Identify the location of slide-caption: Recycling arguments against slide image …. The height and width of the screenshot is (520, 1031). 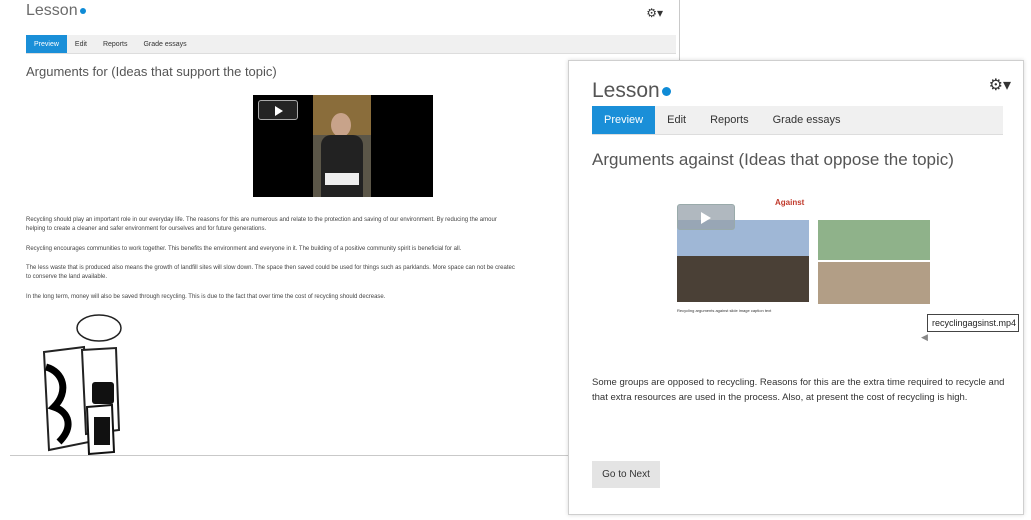
(724, 310).